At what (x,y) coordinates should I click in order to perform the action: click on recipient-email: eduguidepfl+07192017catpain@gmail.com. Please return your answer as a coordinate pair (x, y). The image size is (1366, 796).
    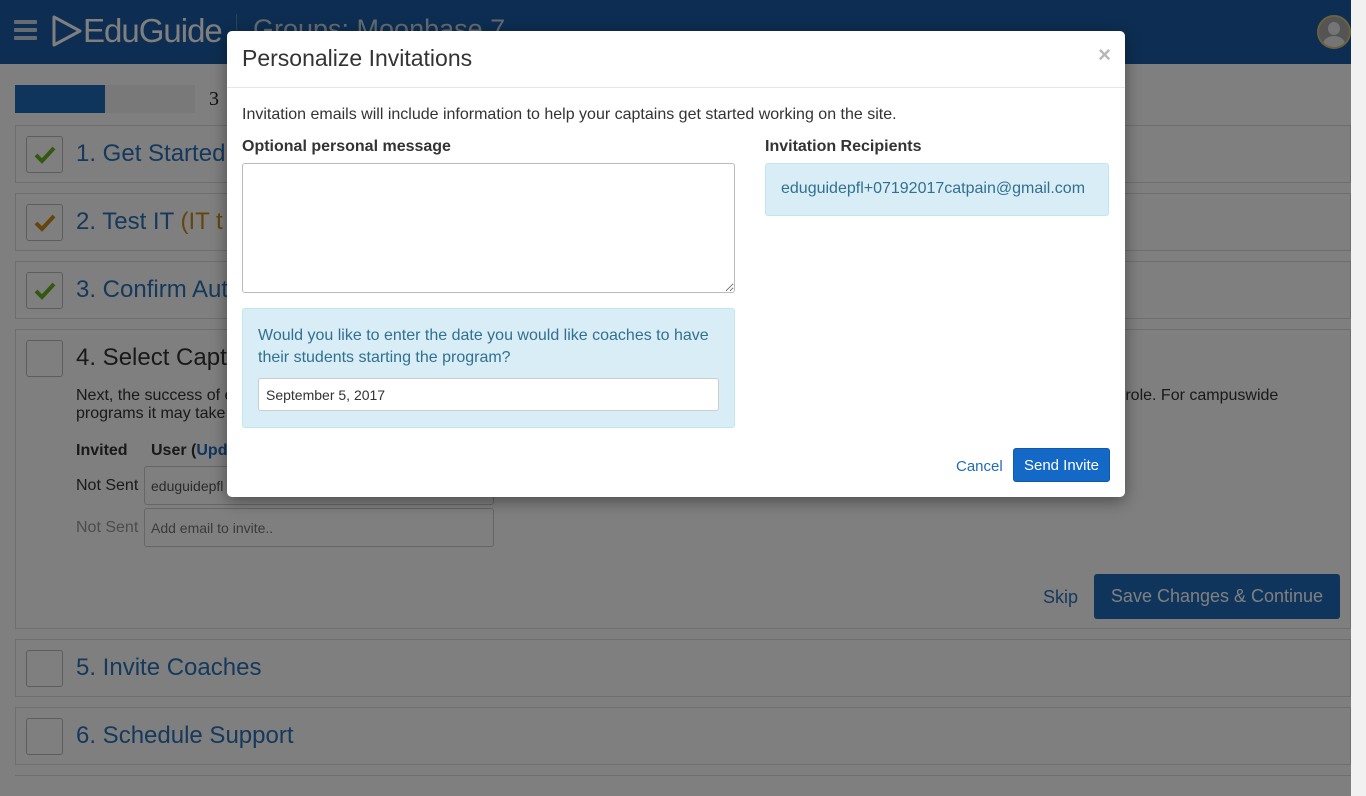
    Looking at the image, I should click on (933, 188).